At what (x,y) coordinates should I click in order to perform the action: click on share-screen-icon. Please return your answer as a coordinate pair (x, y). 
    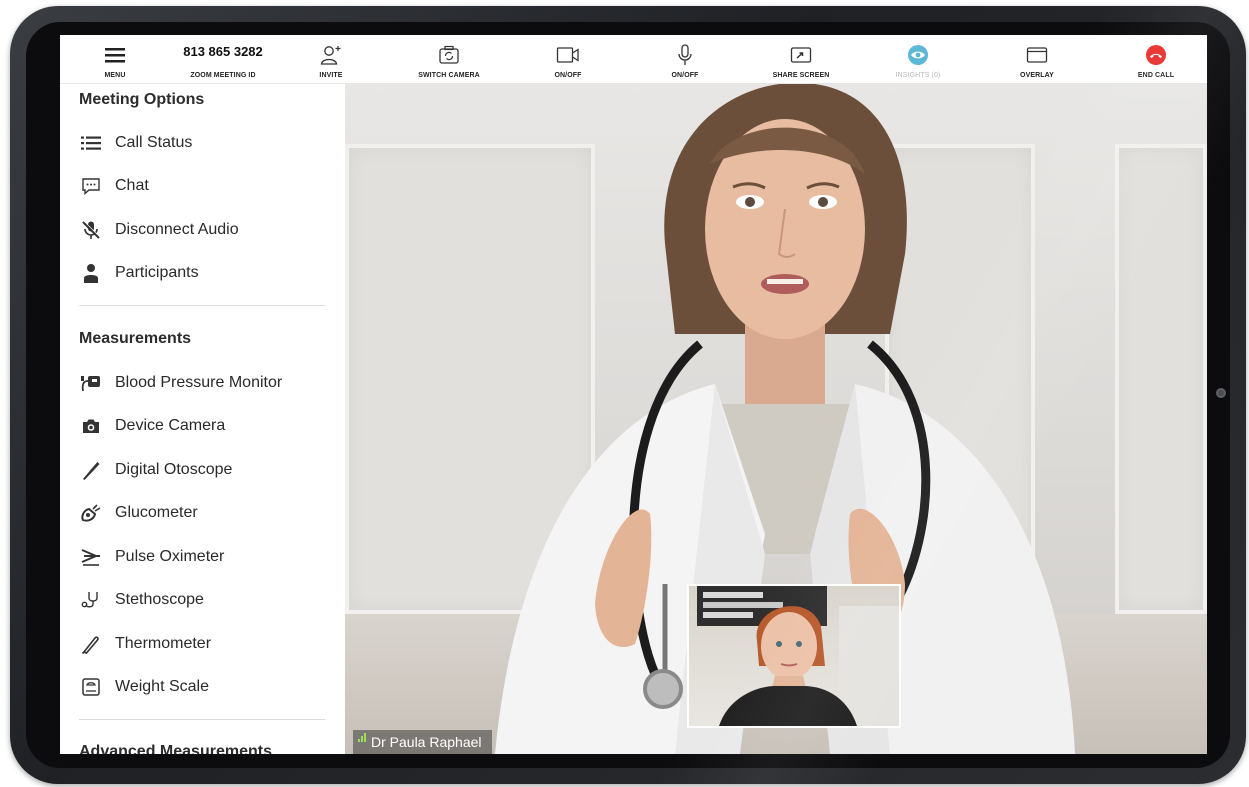
    Looking at the image, I should click on (801, 55).